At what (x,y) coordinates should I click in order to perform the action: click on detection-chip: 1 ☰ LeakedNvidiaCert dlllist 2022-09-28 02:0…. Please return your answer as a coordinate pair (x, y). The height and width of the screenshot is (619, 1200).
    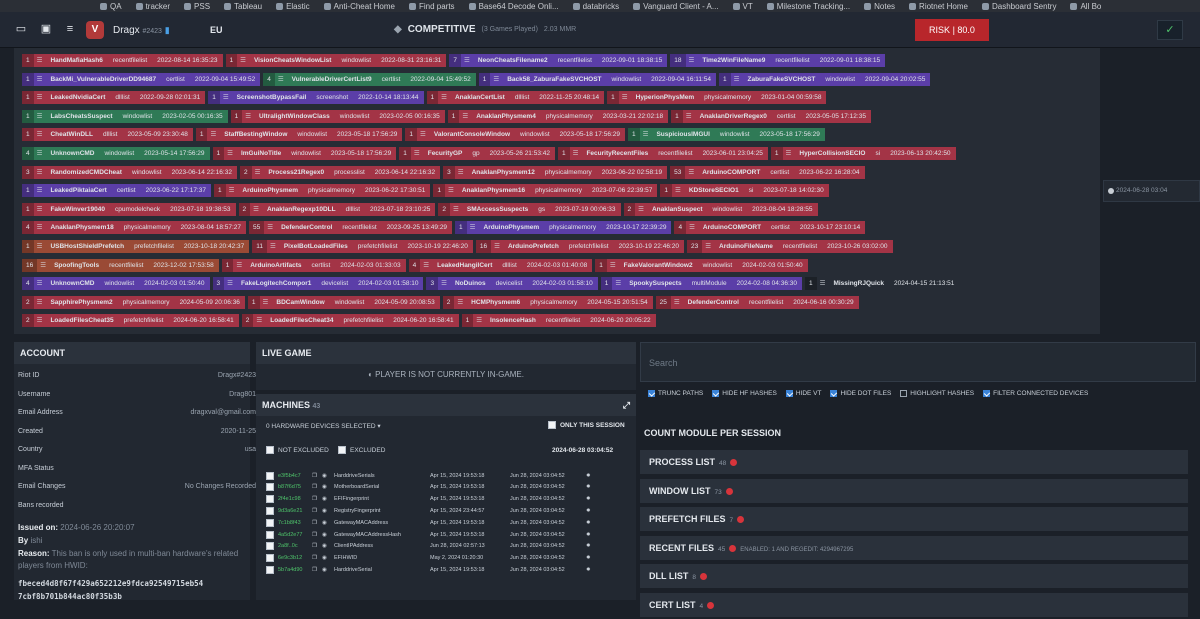
    Looking at the image, I should click on (114, 98).